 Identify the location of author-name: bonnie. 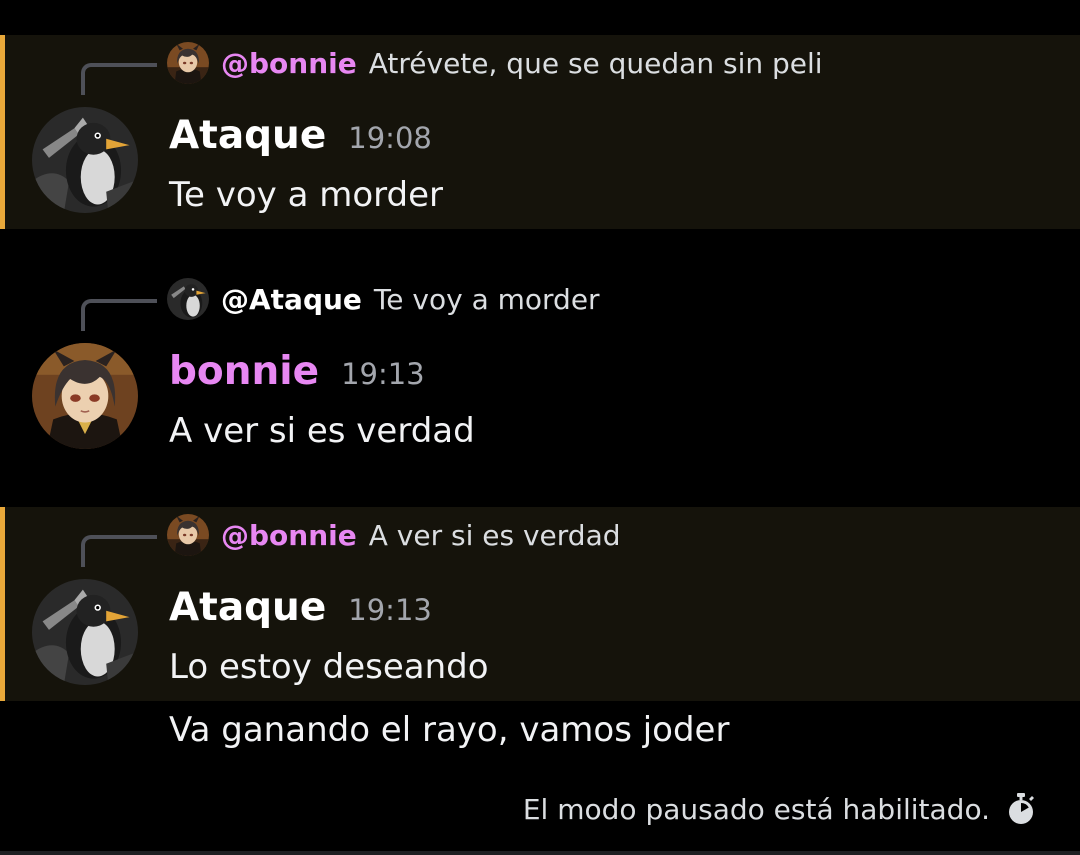
(244, 371).